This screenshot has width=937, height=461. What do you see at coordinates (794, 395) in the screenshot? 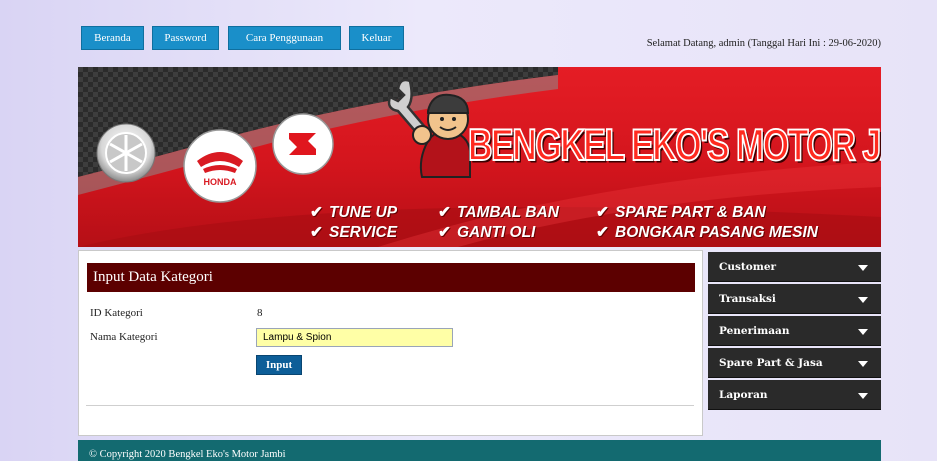
I see `sidebar-item-laporan: Laporan` at bounding box center [794, 395].